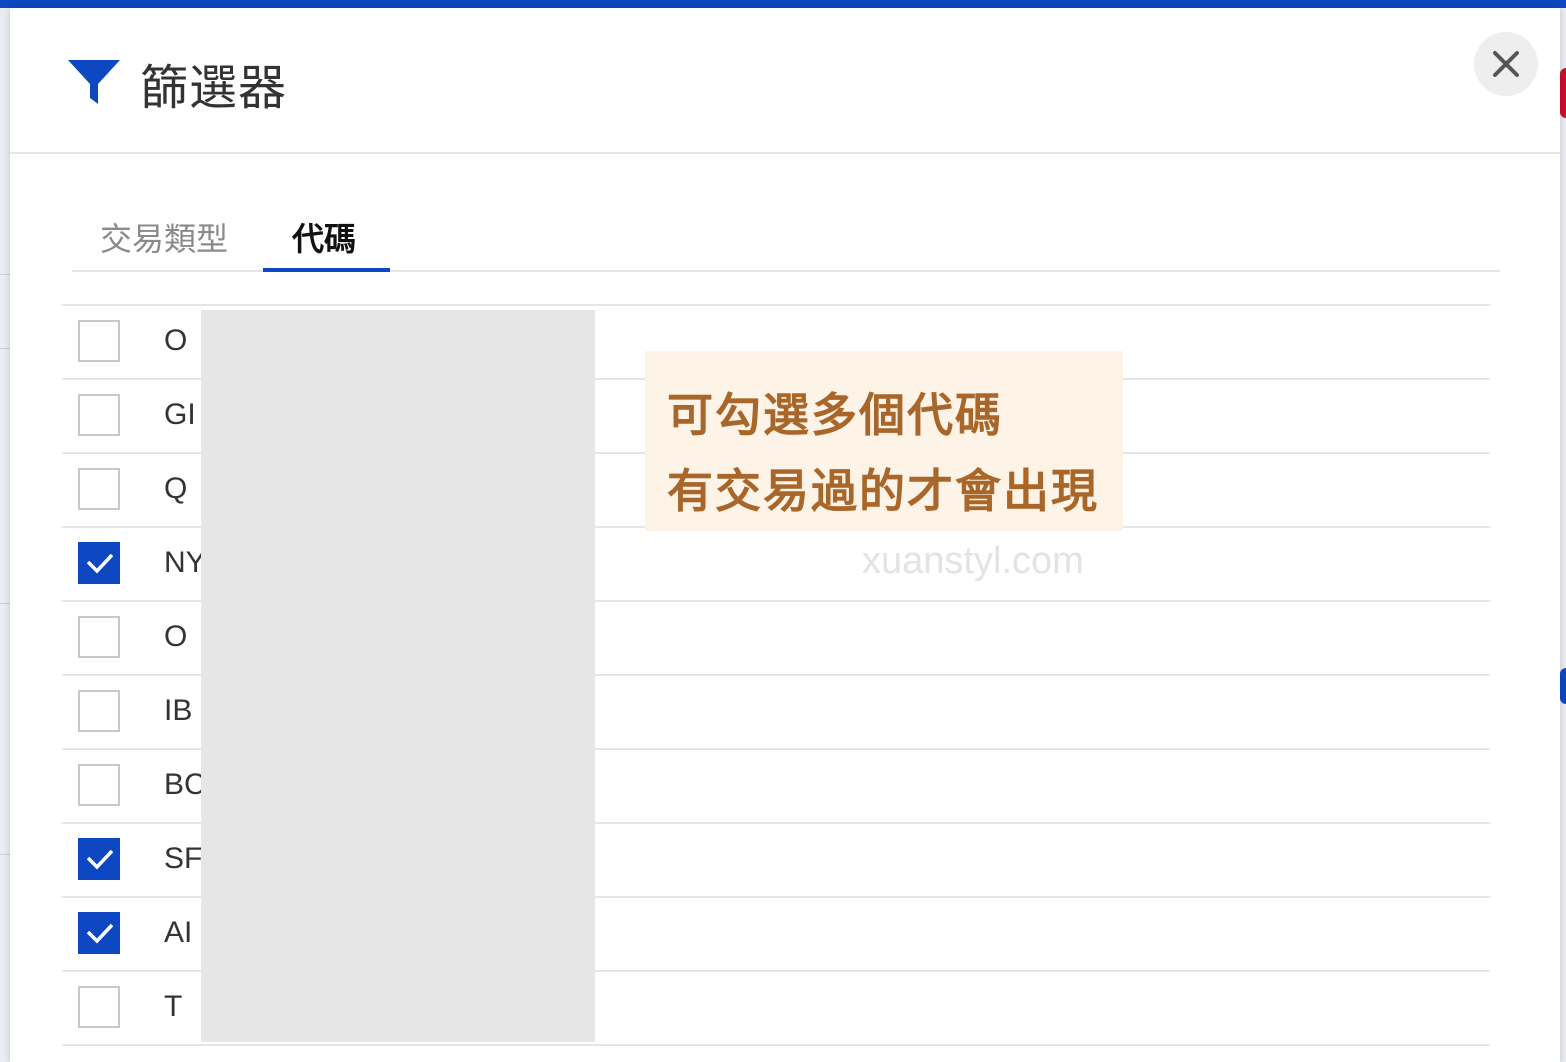  What do you see at coordinates (183, 858) in the screenshot?
I see `code-label: SF` at bounding box center [183, 858].